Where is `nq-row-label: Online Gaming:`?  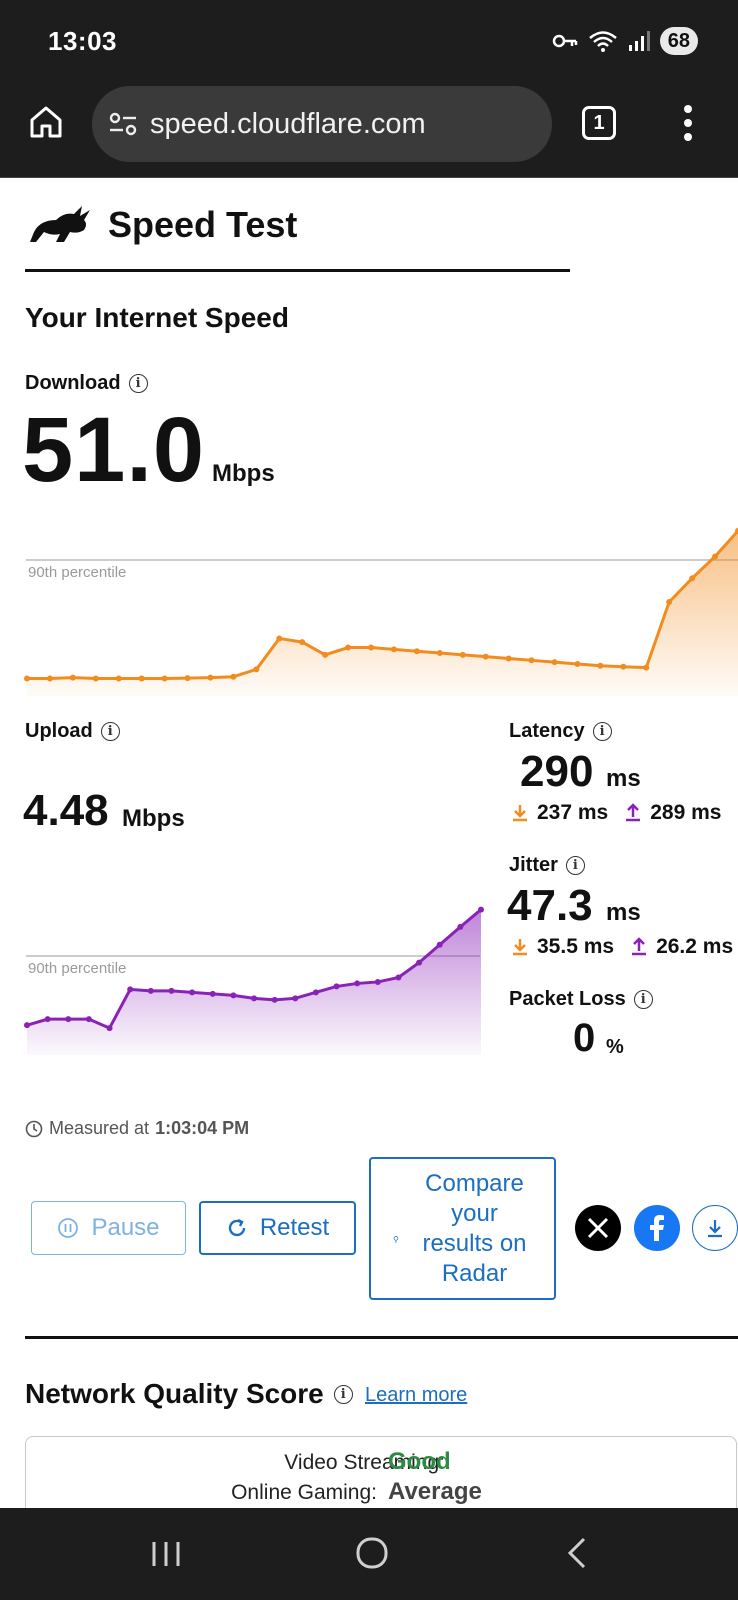 nq-row-label: Online Gaming: is located at coordinates (304, 1492).